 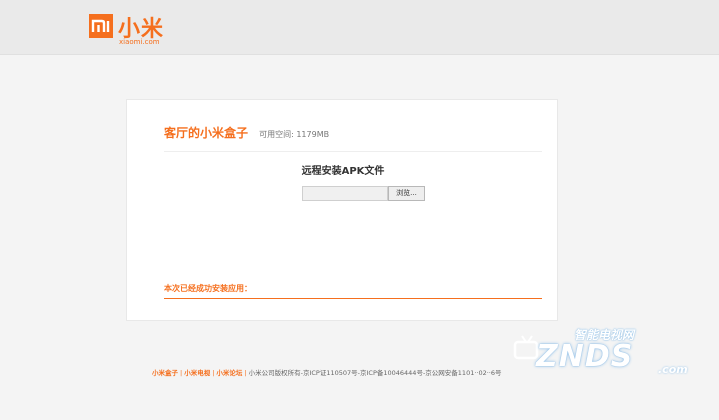 What do you see at coordinates (139, 42) in the screenshot?
I see `logo-url: xiaomi.com` at bounding box center [139, 42].